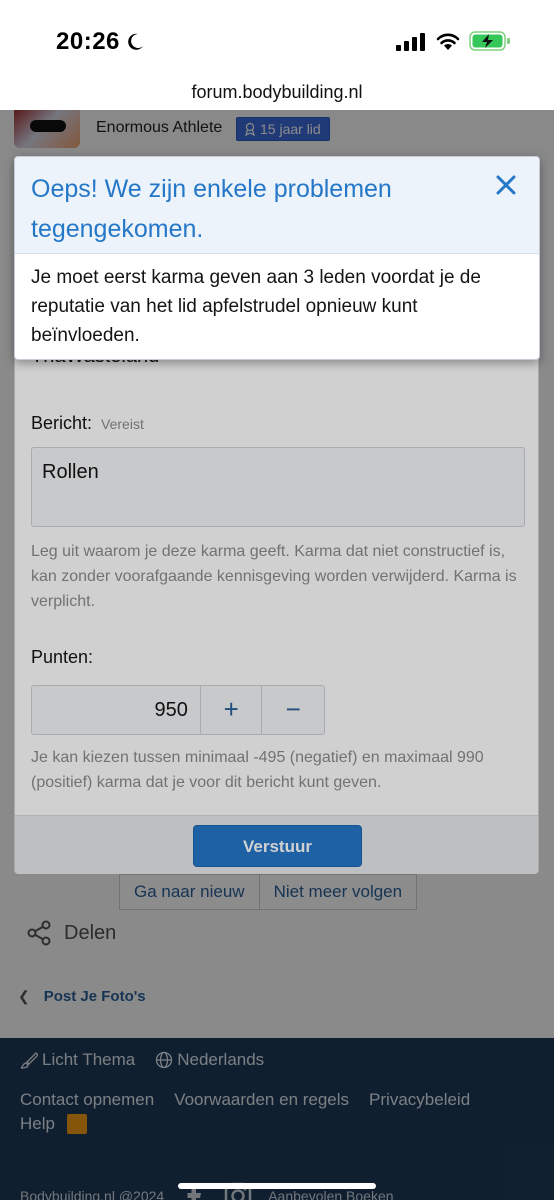  Describe the element at coordinates (489, 41) in the screenshot. I see `battery-charging-icon` at that location.